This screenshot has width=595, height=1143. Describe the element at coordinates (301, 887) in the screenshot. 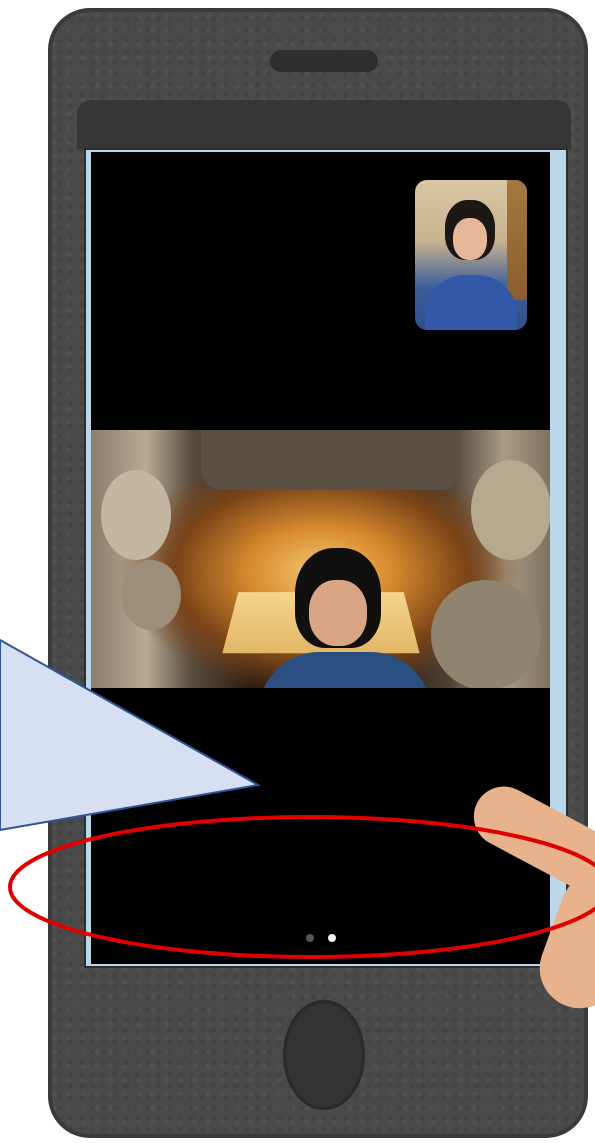

I see `swipe-area-highlight` at that location.